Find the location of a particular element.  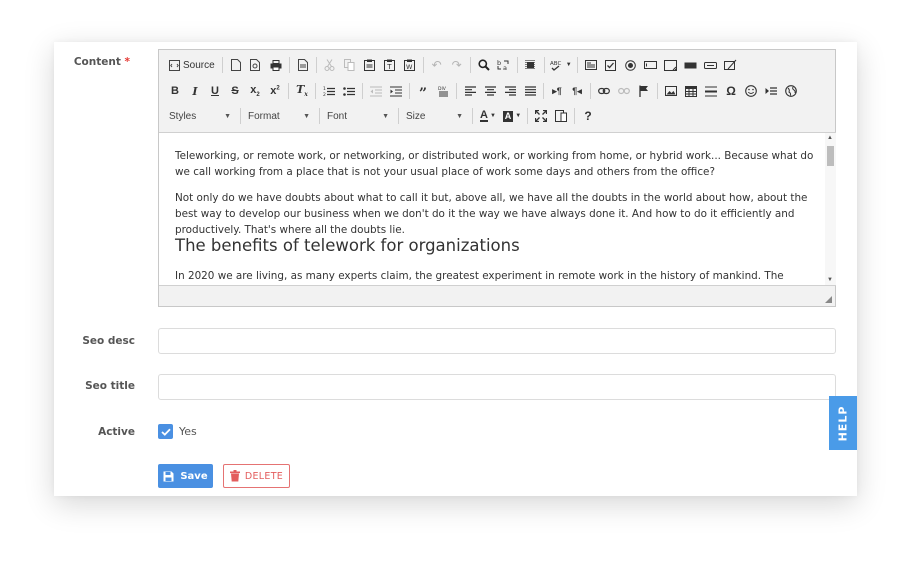

templates-icon is located at coordinates (302, 65).